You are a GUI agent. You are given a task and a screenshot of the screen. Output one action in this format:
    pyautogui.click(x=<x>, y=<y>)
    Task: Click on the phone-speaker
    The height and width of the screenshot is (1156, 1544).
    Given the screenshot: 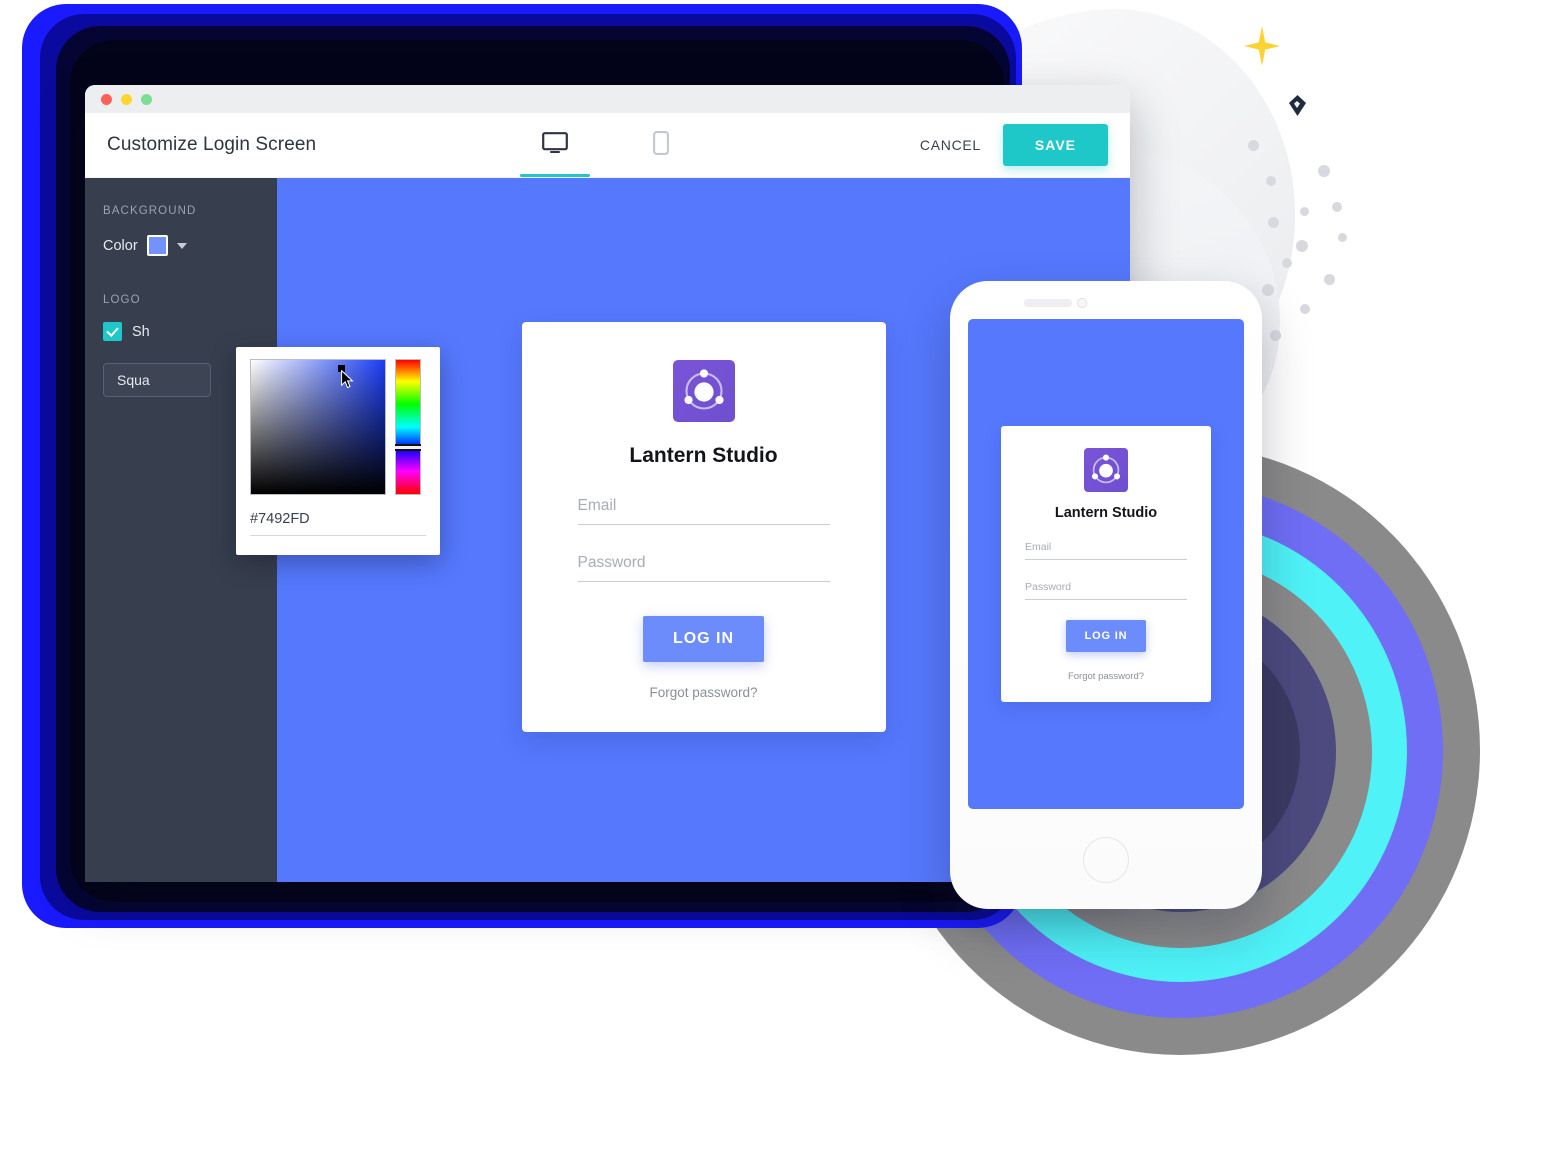 What is the action you would take?
    pyautogui.click(x=1048, y=303)
    